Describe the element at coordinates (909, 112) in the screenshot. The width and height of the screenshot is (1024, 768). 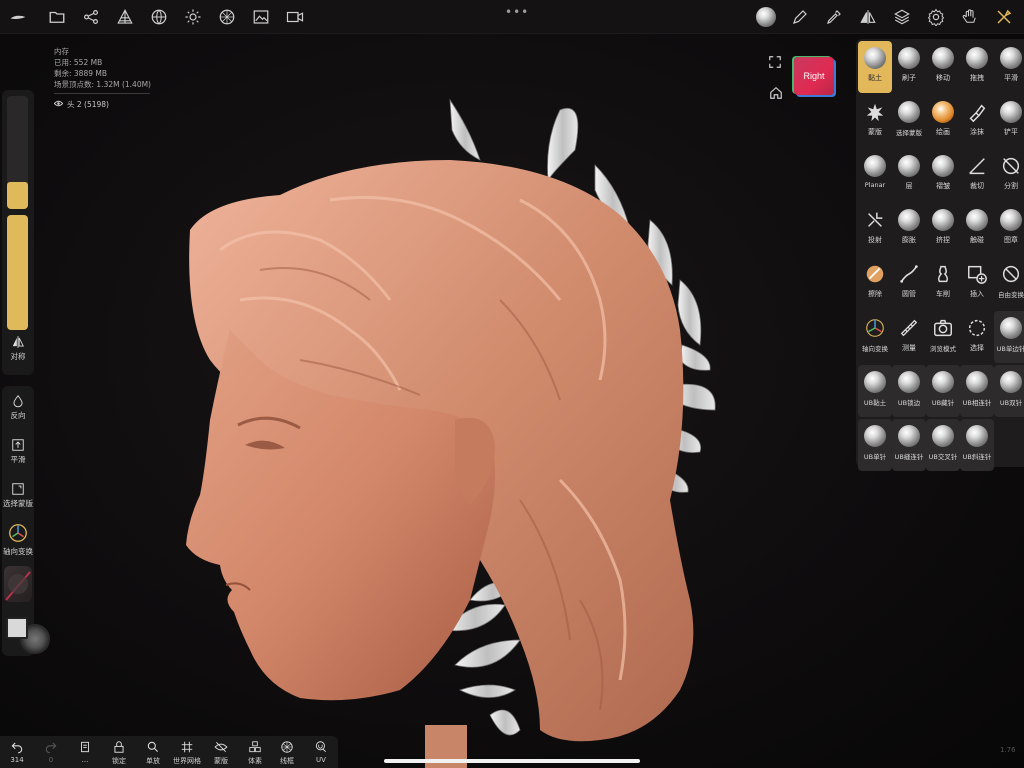
I see `select-mask-ball-icon` at that location.